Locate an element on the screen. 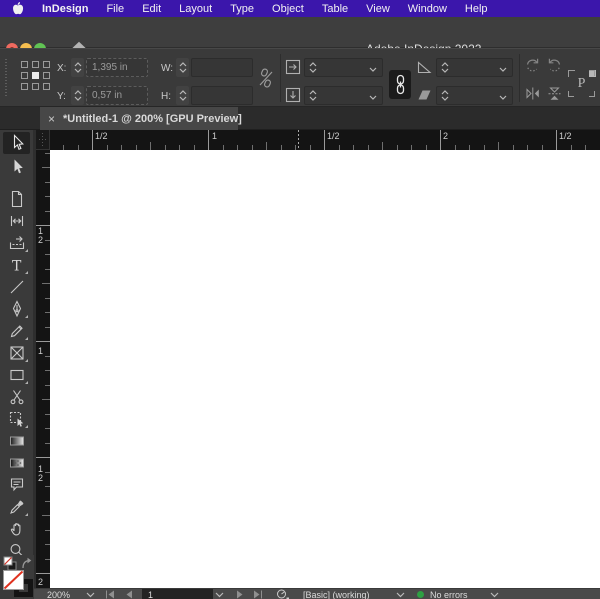 Image resolution: width=600 pixels, height=599 pixels. content-collector-tool is located at coordinates (16, 243).